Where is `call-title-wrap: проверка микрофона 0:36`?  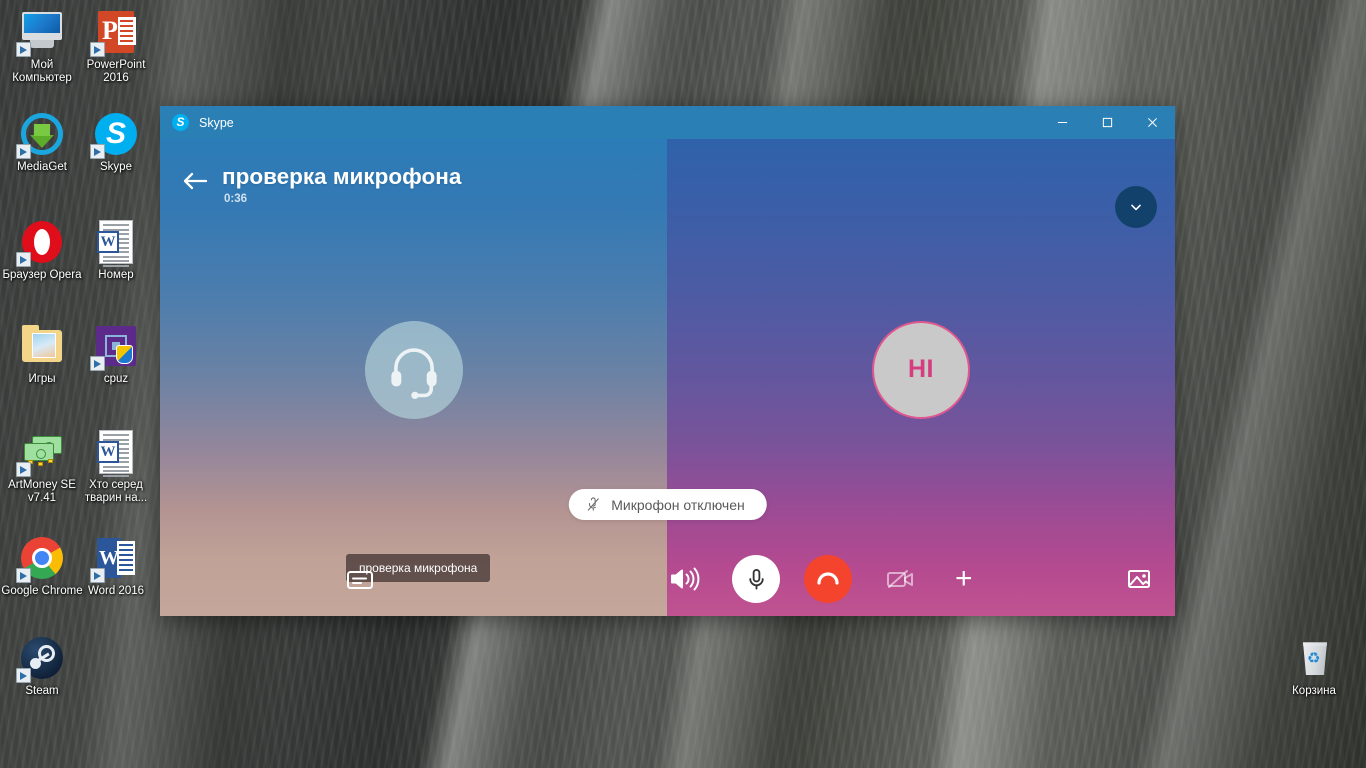
call-title-wrap: проверка микрофона 0:36 is located at coordinates (341, 184).